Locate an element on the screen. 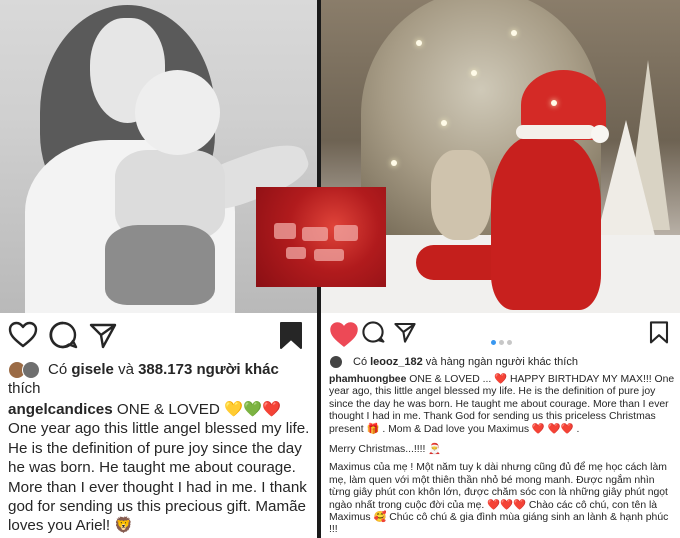  likes-count: 388.173 người khác is located at coordinates (208, 369).